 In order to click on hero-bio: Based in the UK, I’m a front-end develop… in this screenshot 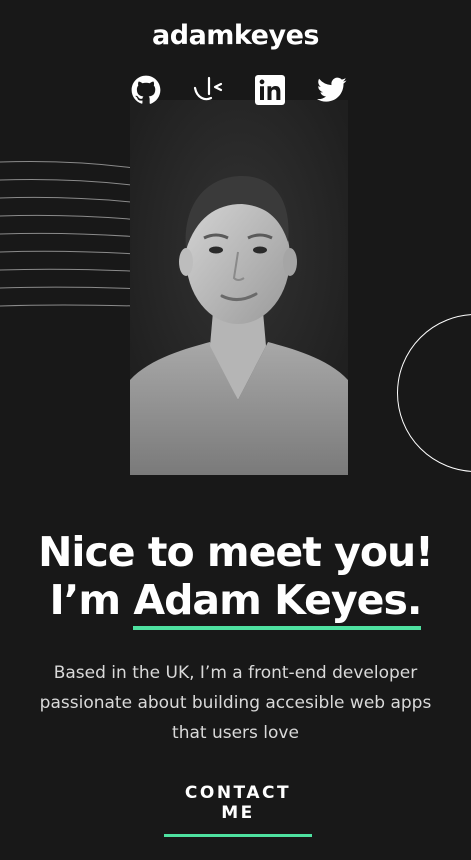, I will do `click(235, 703)`.